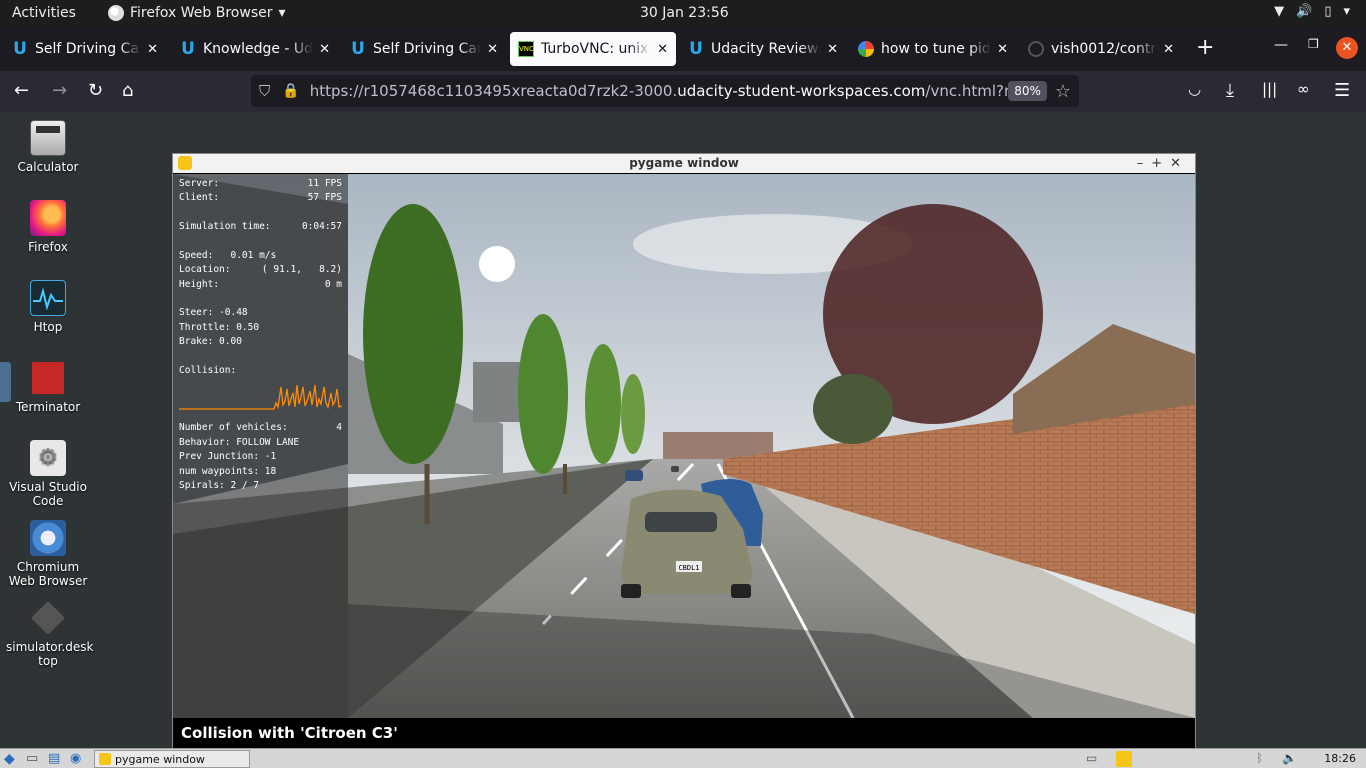  Describe the element at coordinates (1269, 89) in the screenshot. I see `library-icon: |||` at that location.